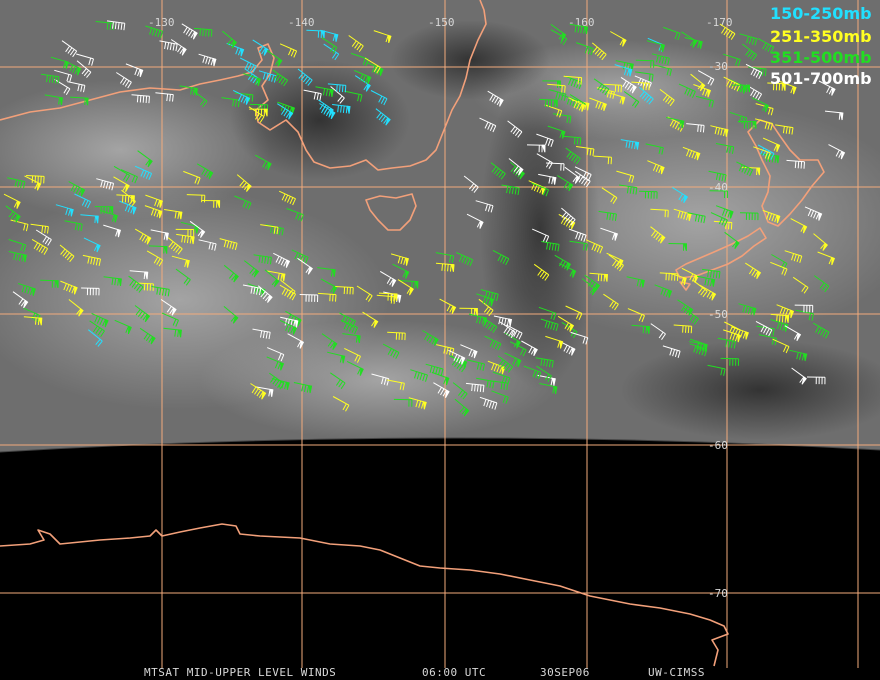 The height and width of the screenshot is (680, 880). What do you see at coordinates (454, 672) in the screenshot?
I see `footer-time: 06:00 UTC` at bounding box center [454, 672].